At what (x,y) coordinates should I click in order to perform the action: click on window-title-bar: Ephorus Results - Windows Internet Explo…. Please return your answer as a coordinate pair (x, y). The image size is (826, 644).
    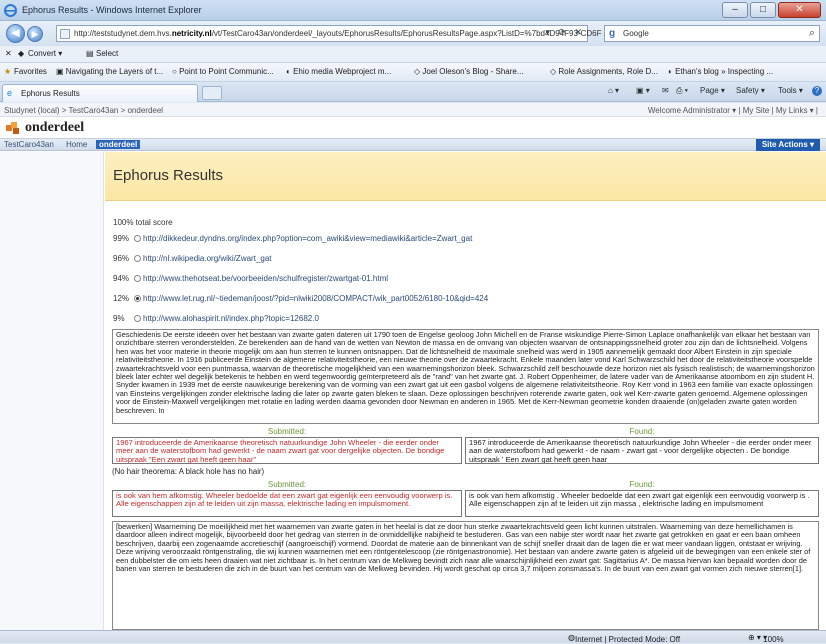
    Looking at the image, I should click on (413, 10).